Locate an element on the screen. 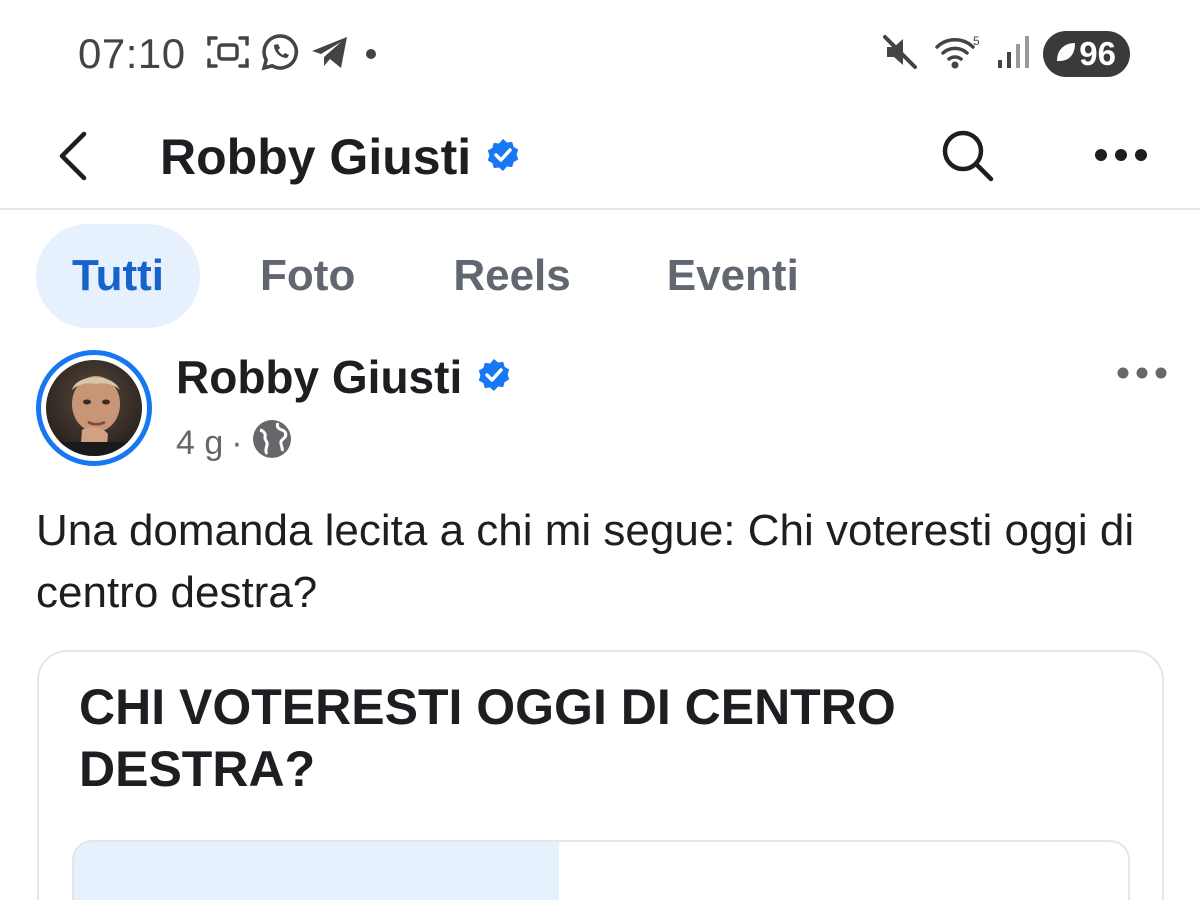  page-header: Robby Giusti is located at coordinates (600, 159).